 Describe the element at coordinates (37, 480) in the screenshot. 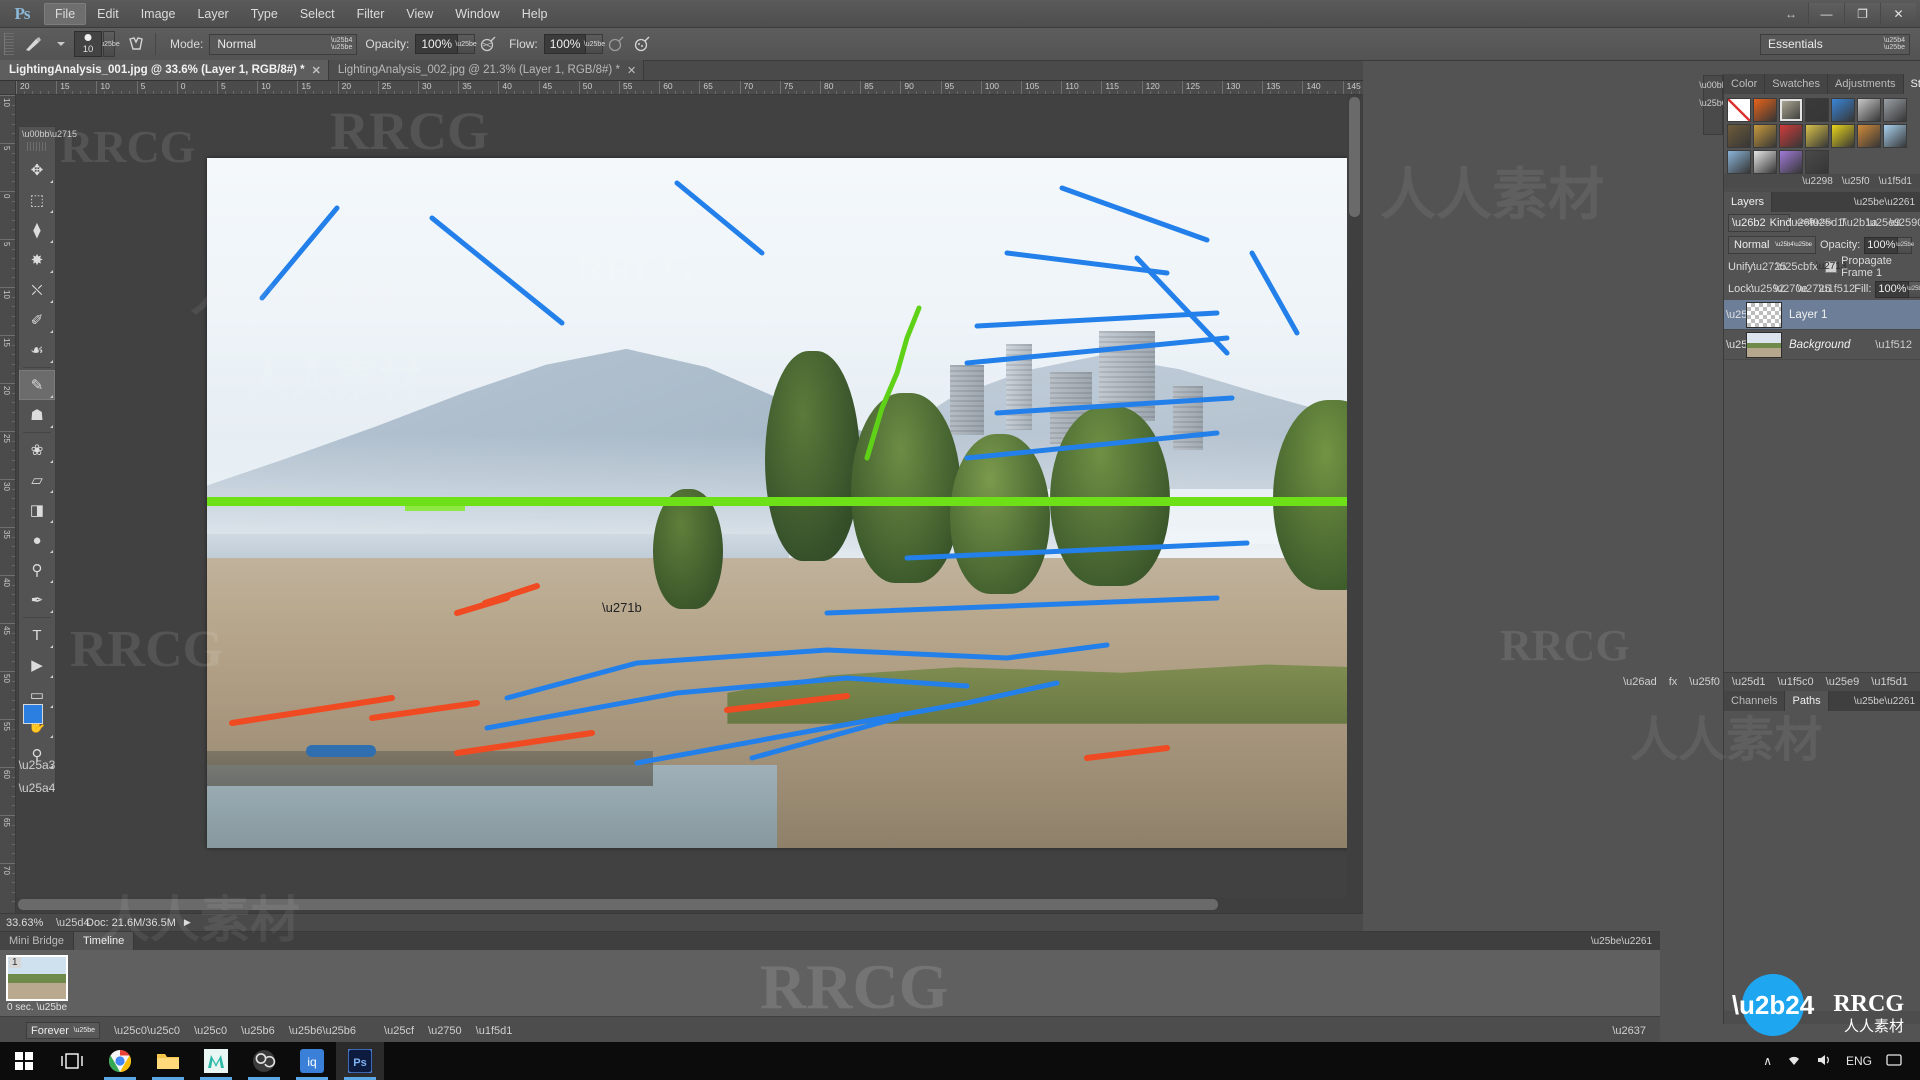

I see `eraser-tool: ▱` at that location.